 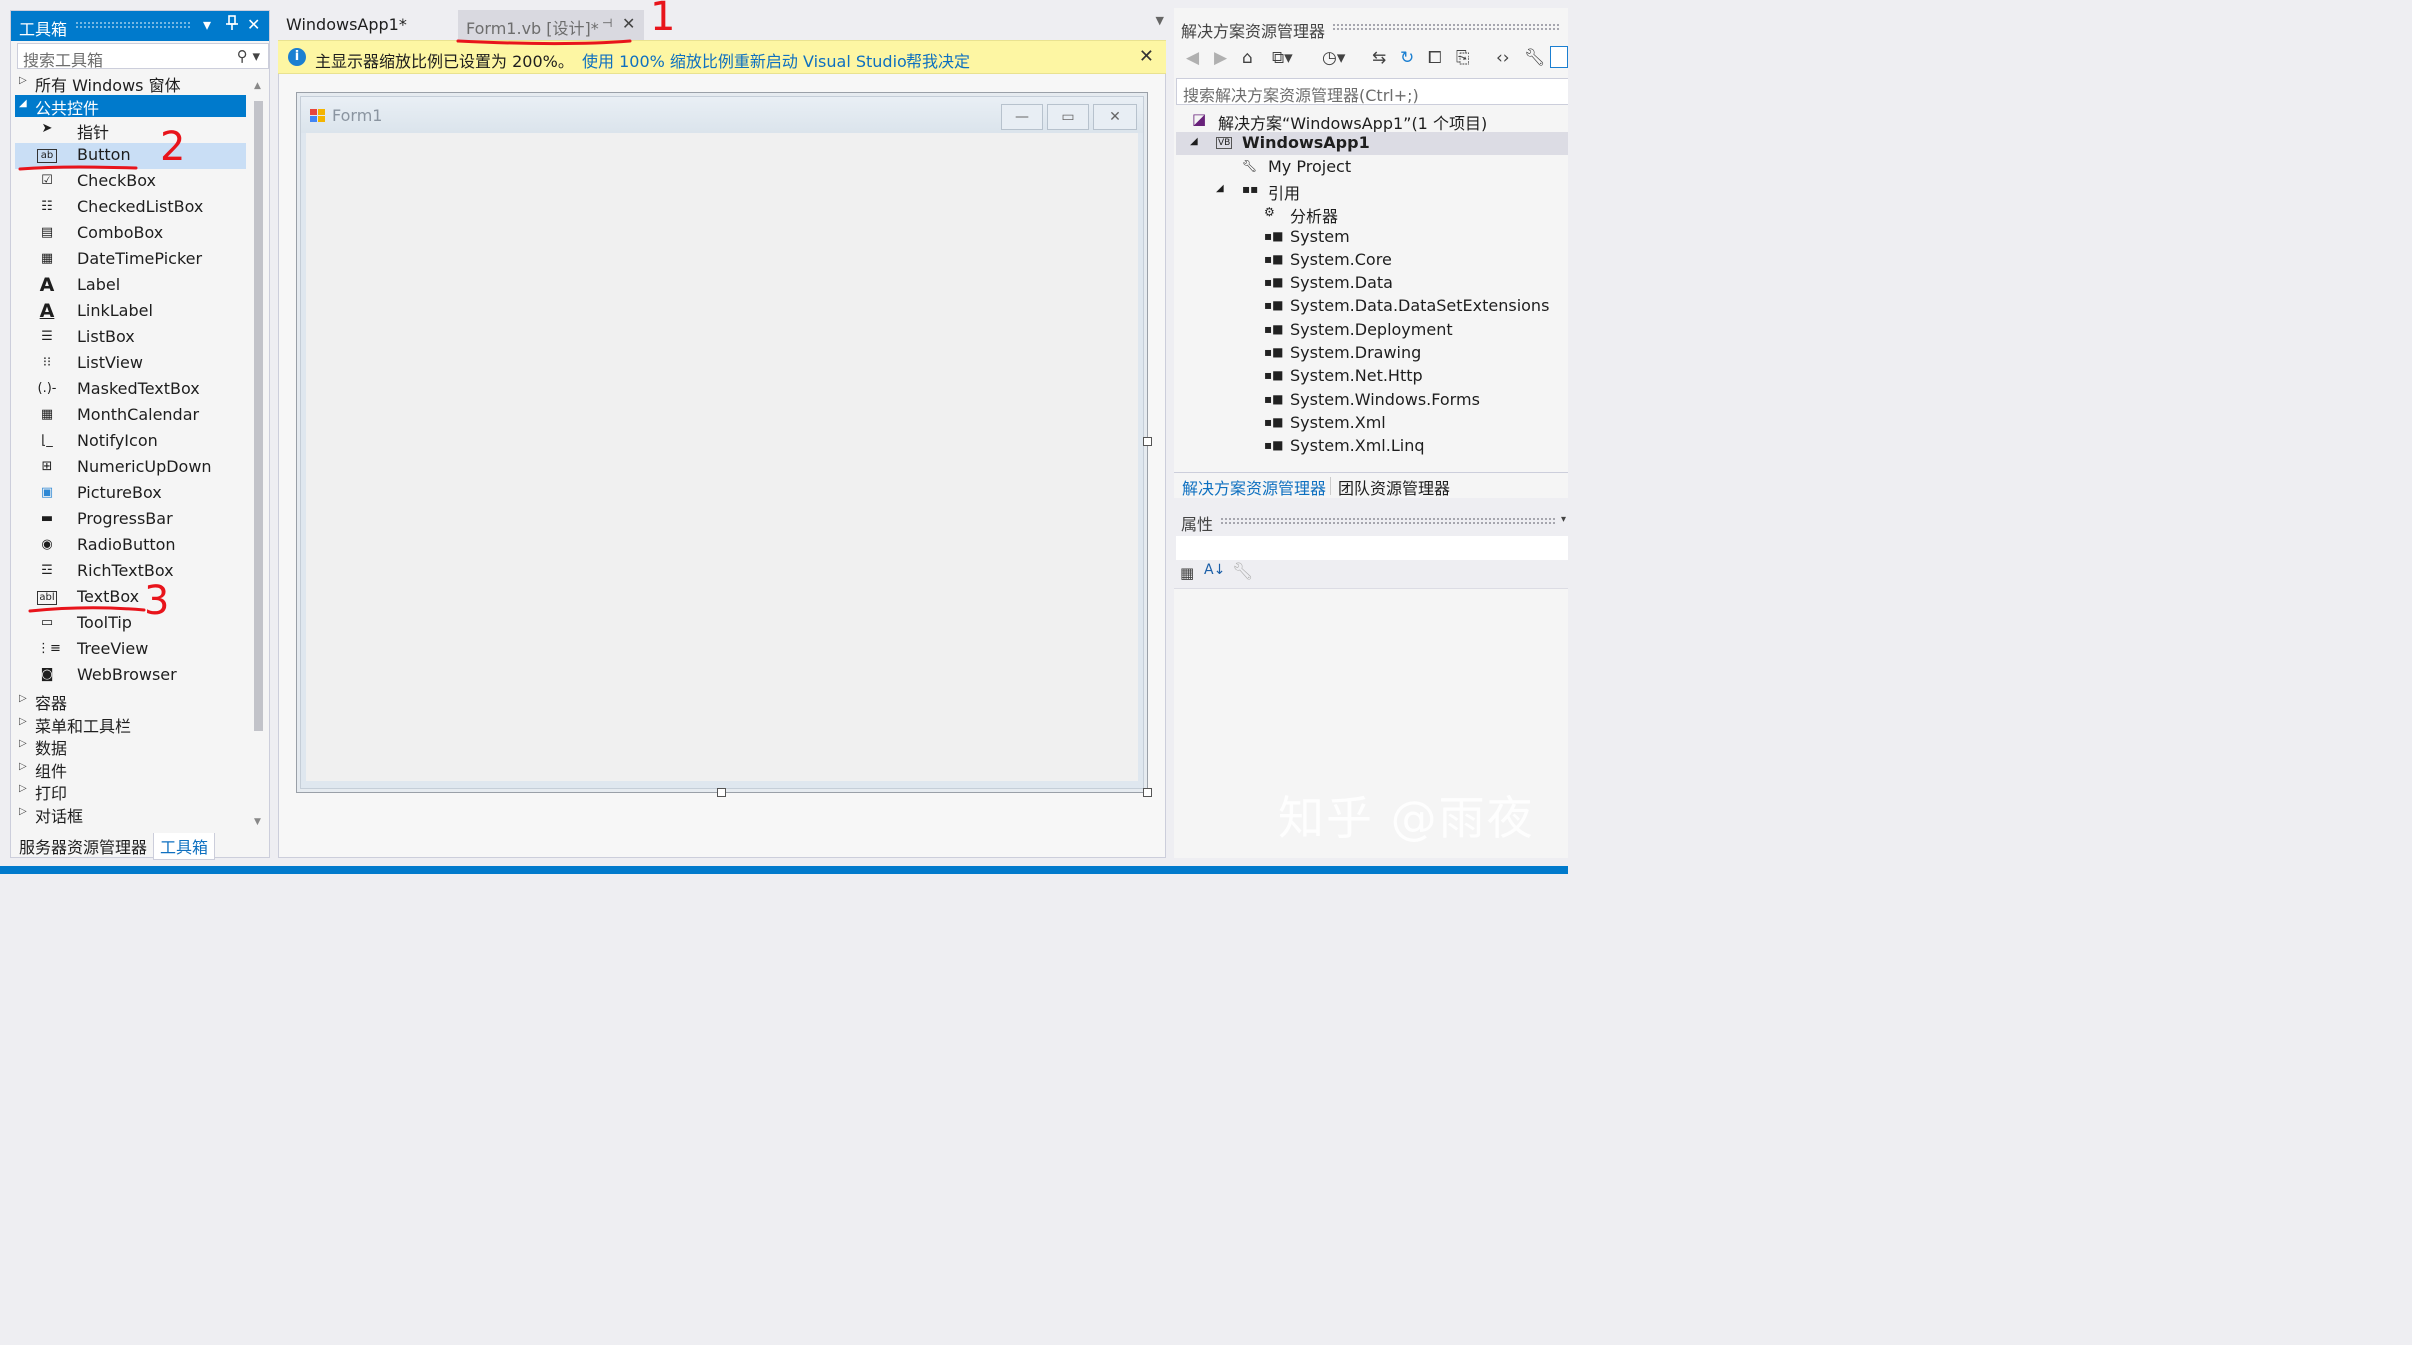 I want to click on tree-item: ▪■ System.Data, so click(x=1372, y=283).